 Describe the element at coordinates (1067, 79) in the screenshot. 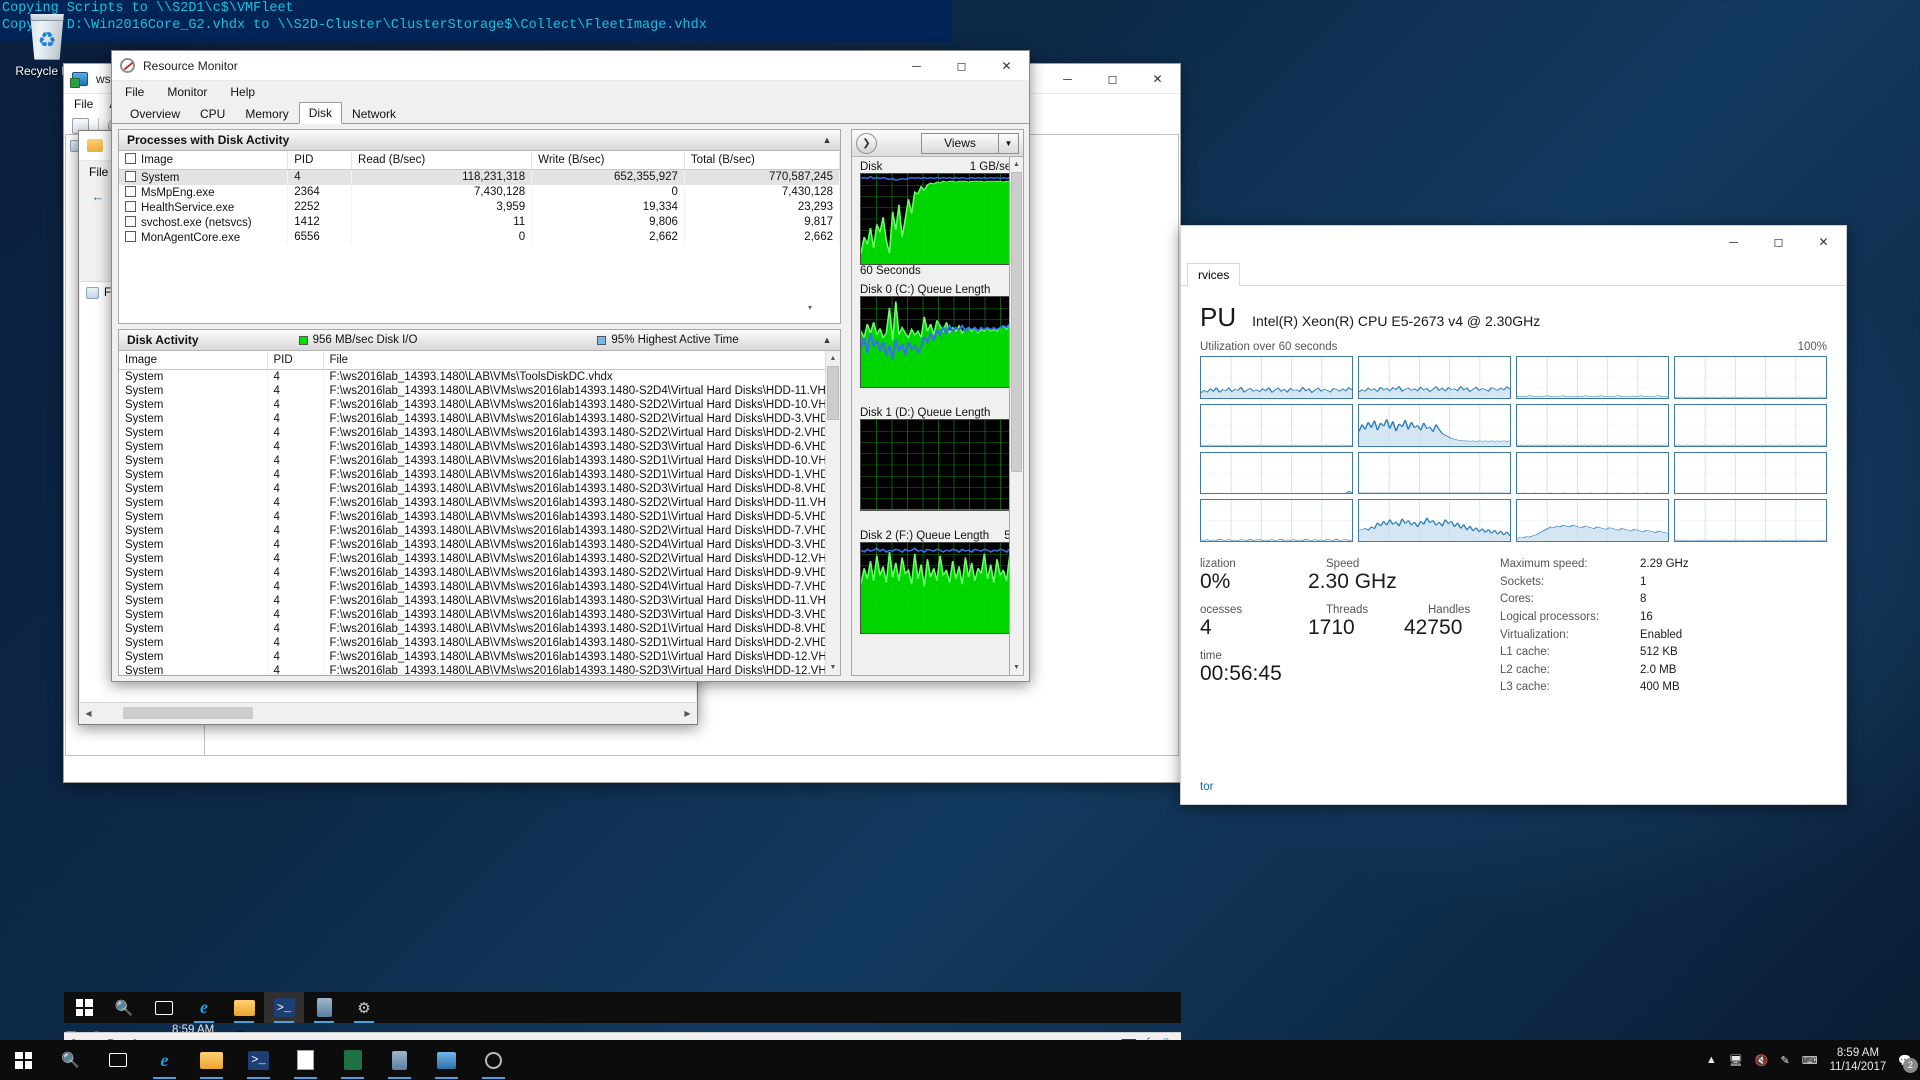

I see `failover-minimize-button: ─` at that location.